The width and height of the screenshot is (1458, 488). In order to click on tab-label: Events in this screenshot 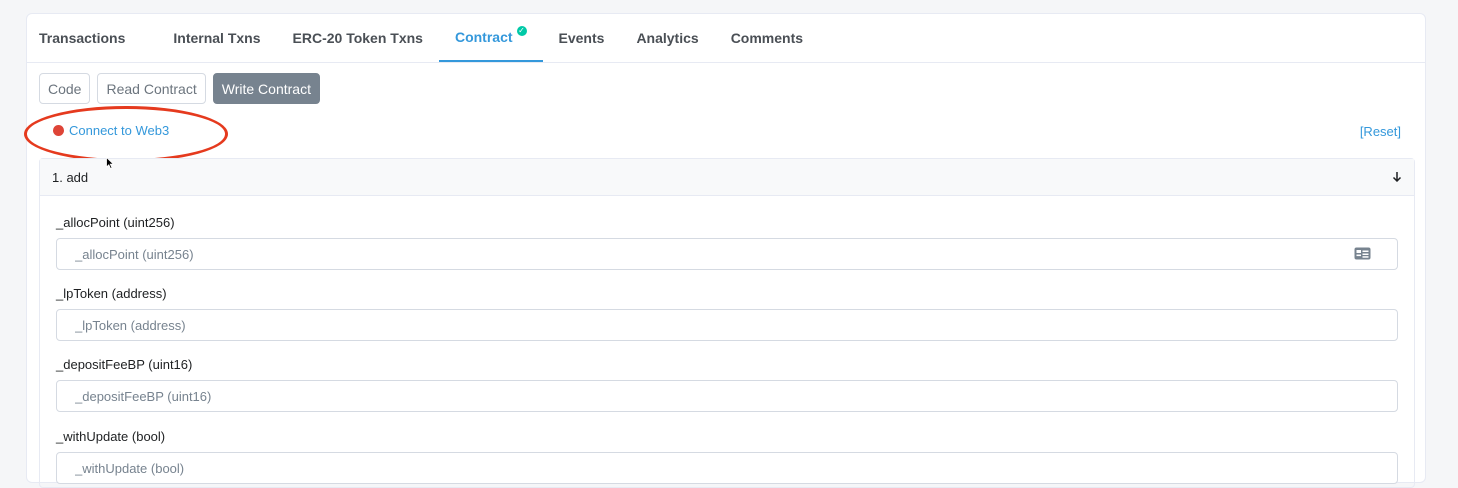, I will do `click(581, 38)`.